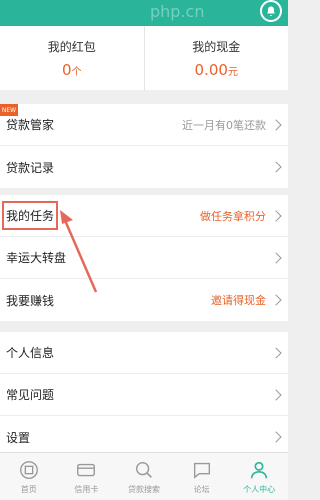 The width and height of the screenshot is (320, 500). Describe the element at coordinates (144, 216) in the screenshot. I see `menu-item-my-tasks: 我的任务 做任务拿积分` at that location.